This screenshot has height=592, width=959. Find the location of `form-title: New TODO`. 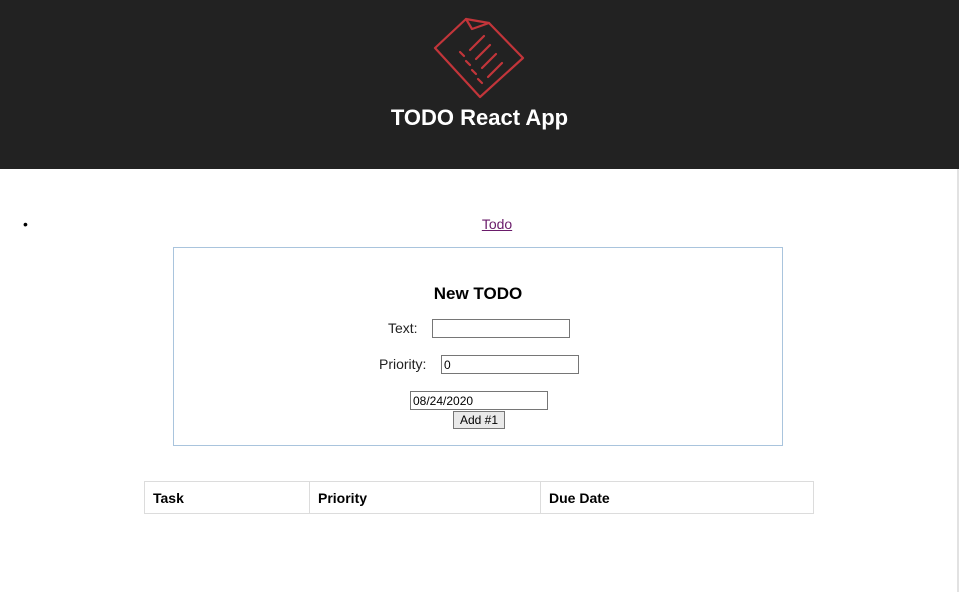

form-title: New TODO is located at coordinates (478, 293).